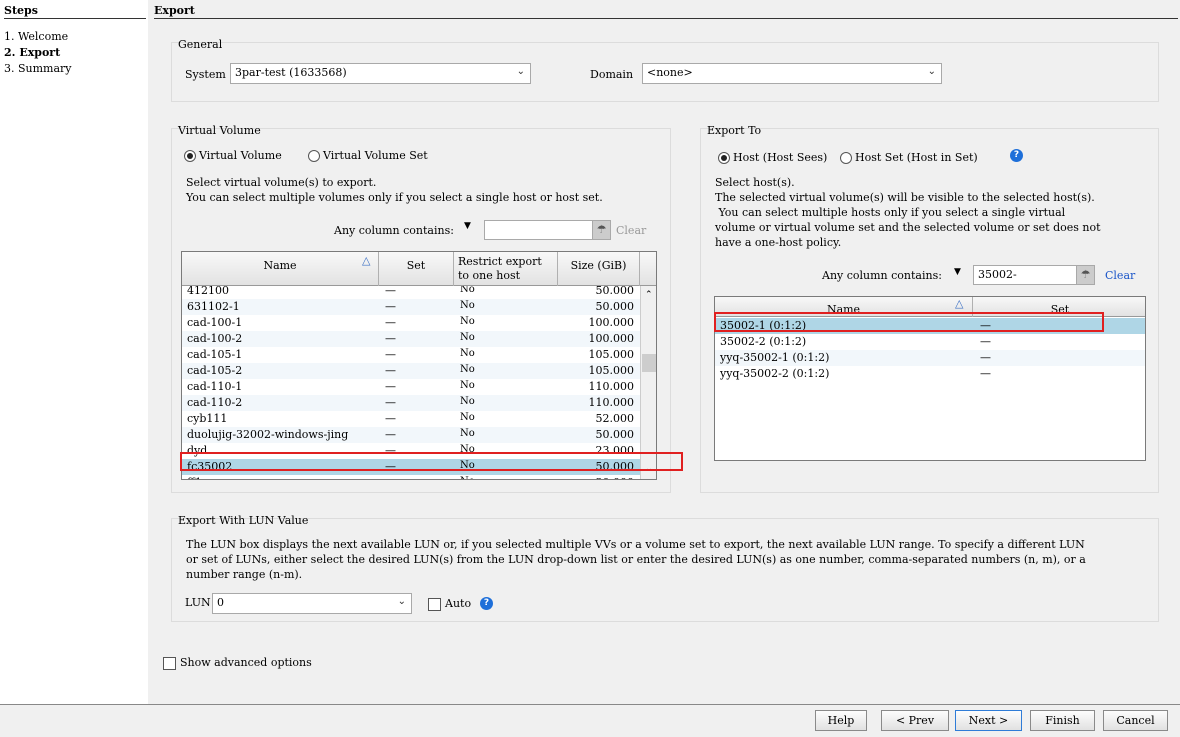  I want to click on lun-group-label: Export With LUN Value, so click(243, 520).